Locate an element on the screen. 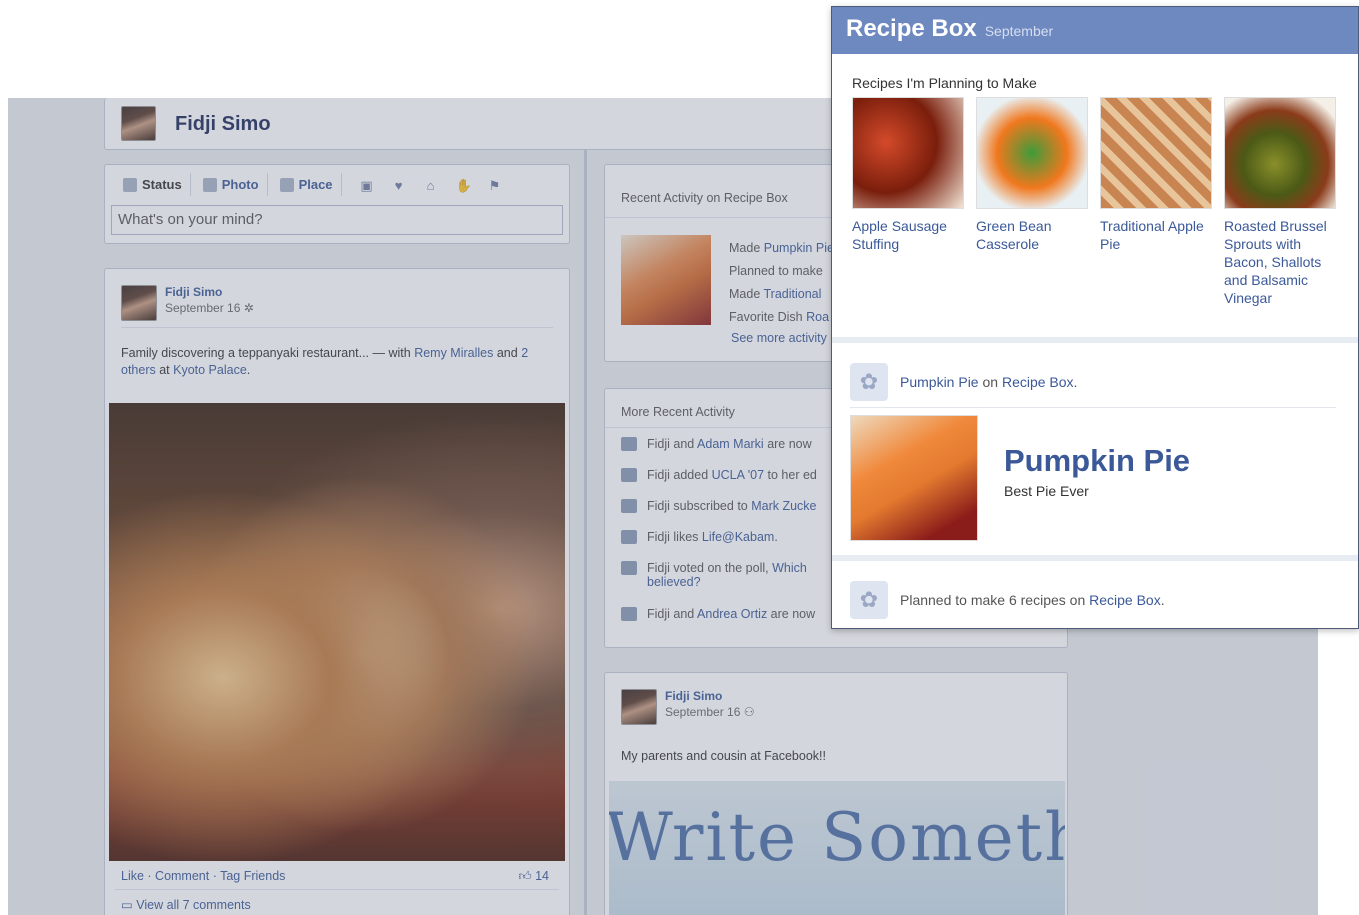 The width and height of the screenshot is (1359, 915). list-item: Fidji likes Life@Kabam. is located at coordinates (719, 545).